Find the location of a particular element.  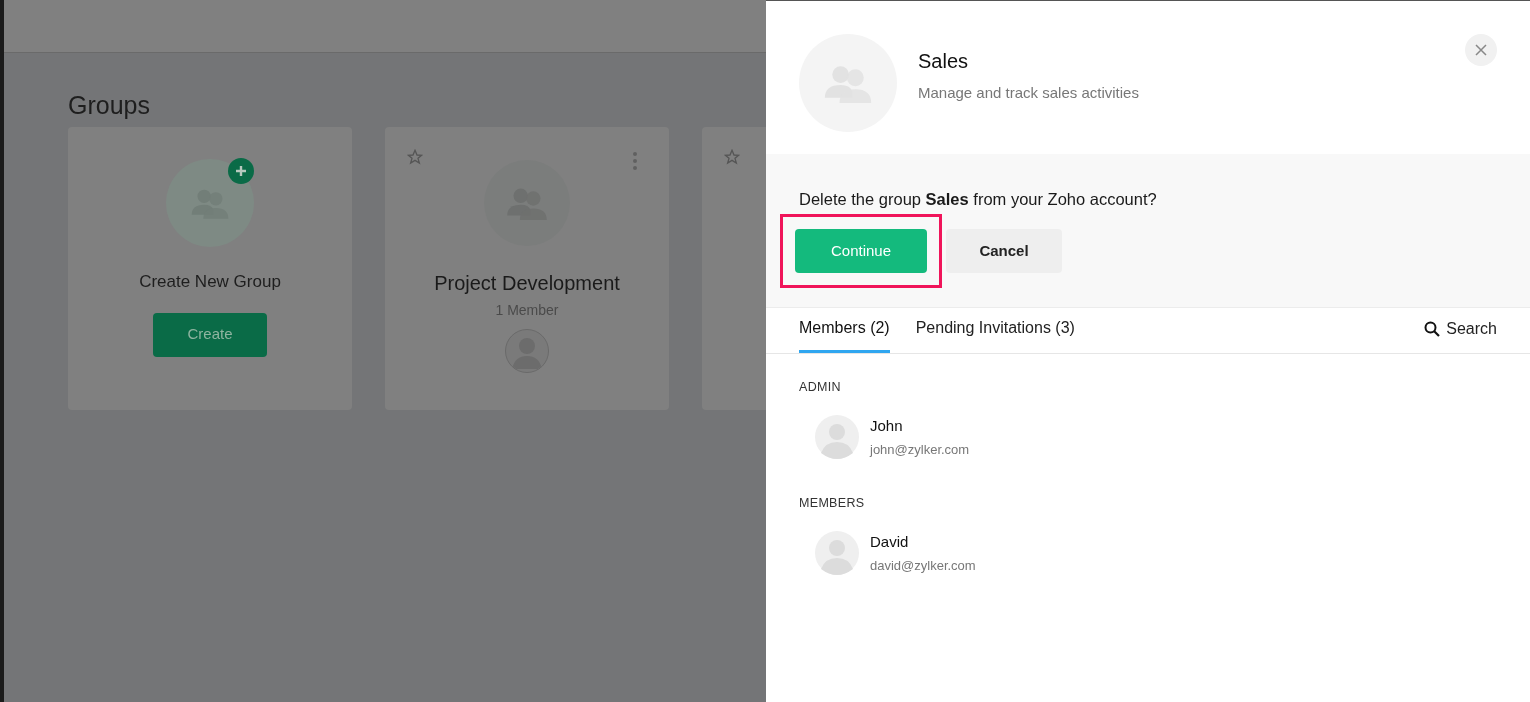

member-email: david@zylker.com is located at coordinates (923, 566).